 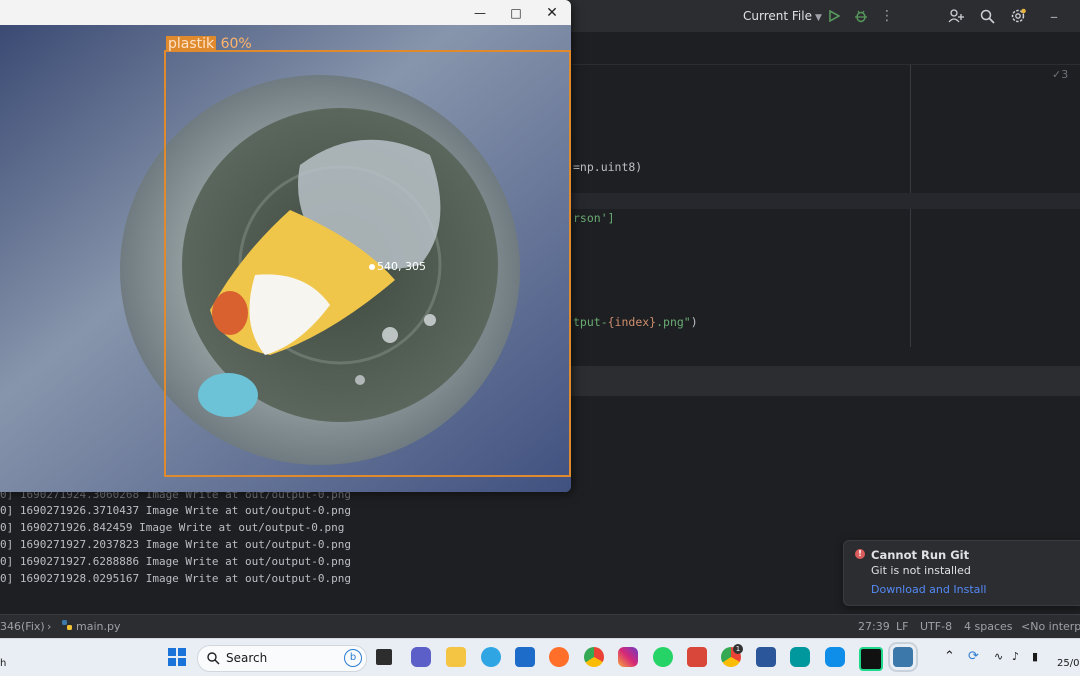 I want to click on instagram-icon, so click(x=628, y=657).